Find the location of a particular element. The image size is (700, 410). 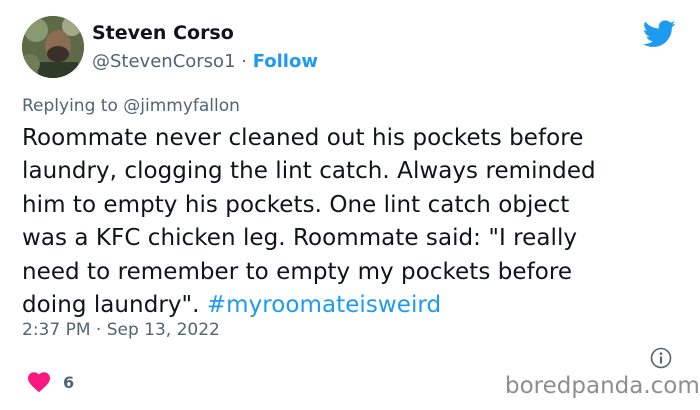

author-handle-row: @StevenCorso1 · Follow is located at coordinates (205, 61).